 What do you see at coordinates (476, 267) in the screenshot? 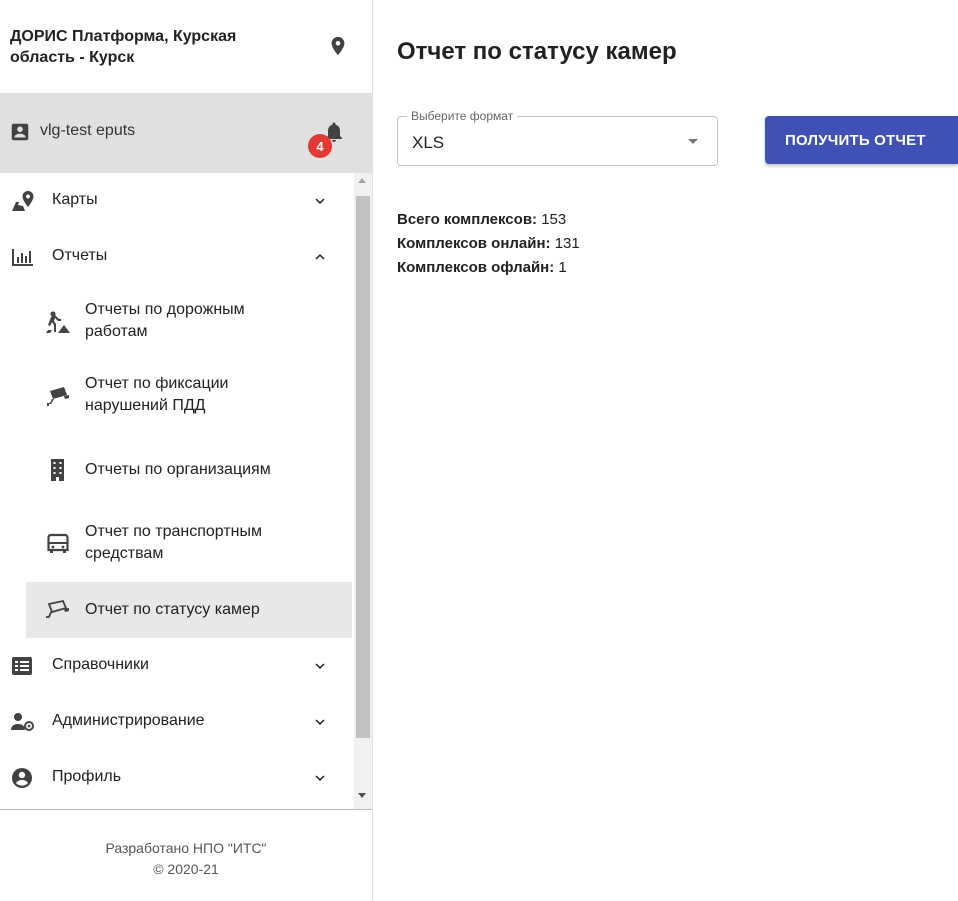
I see `stat-offline-label: Комплексов офлайн:` at bounding box center [476, 267].